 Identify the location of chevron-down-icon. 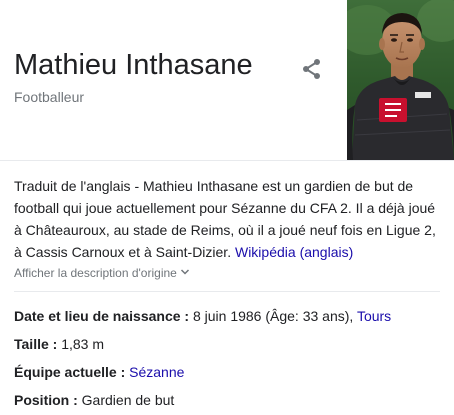
(185, 273).